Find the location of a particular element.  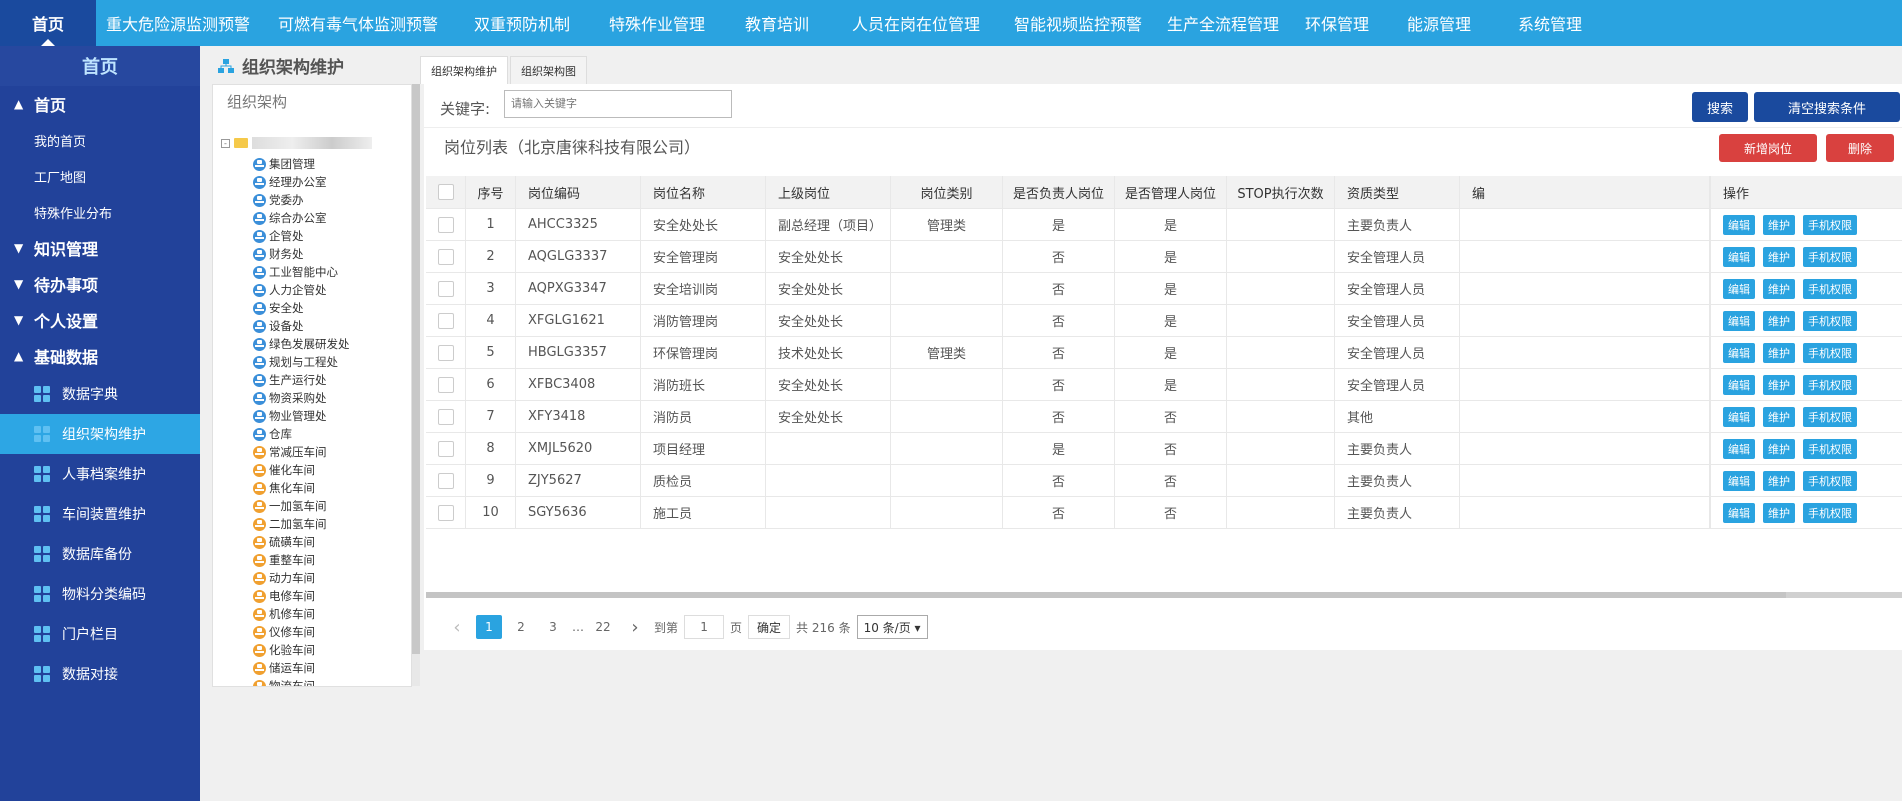

tree-node: 党委办 is located at coordinates (301, 200).